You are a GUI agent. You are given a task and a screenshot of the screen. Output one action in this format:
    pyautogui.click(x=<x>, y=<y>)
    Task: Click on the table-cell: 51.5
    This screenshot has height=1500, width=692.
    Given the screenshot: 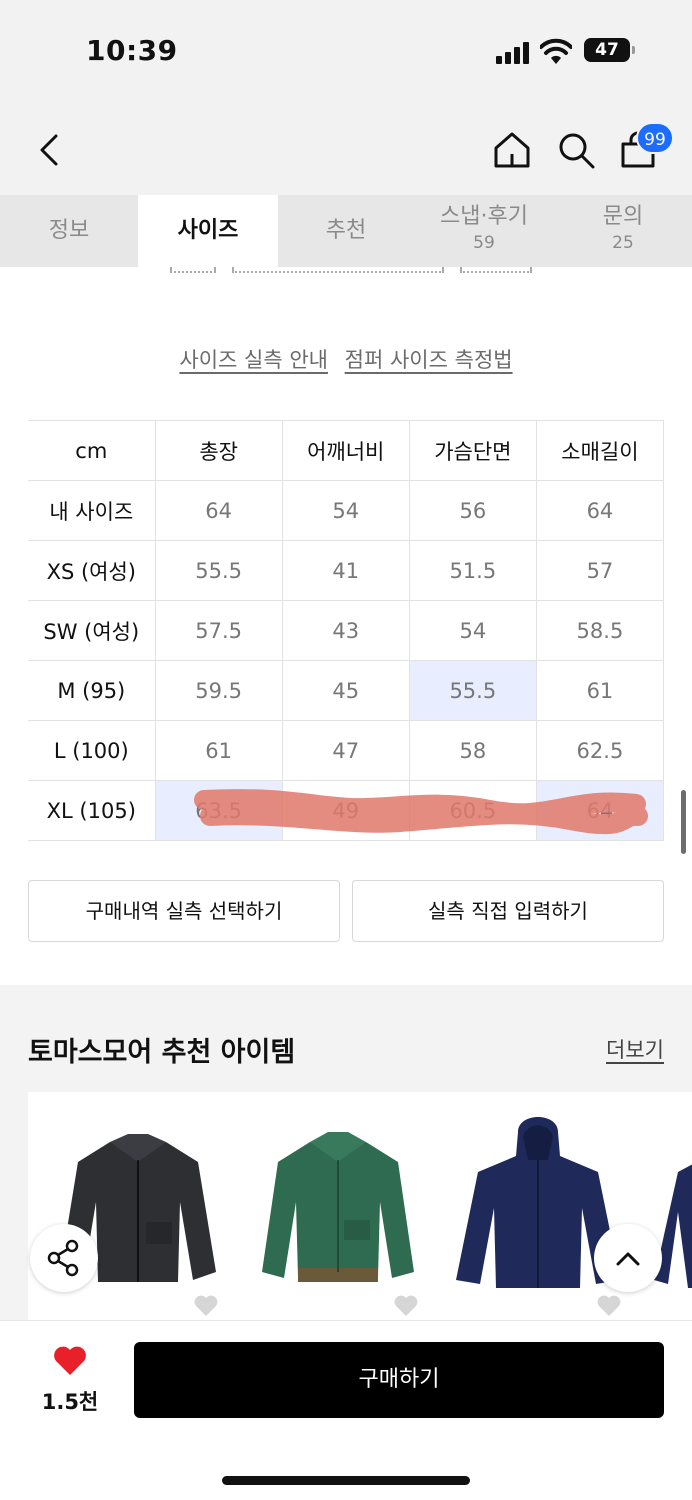 What is the action you would take?
    pyautogui.click(x=472, y=570)
    